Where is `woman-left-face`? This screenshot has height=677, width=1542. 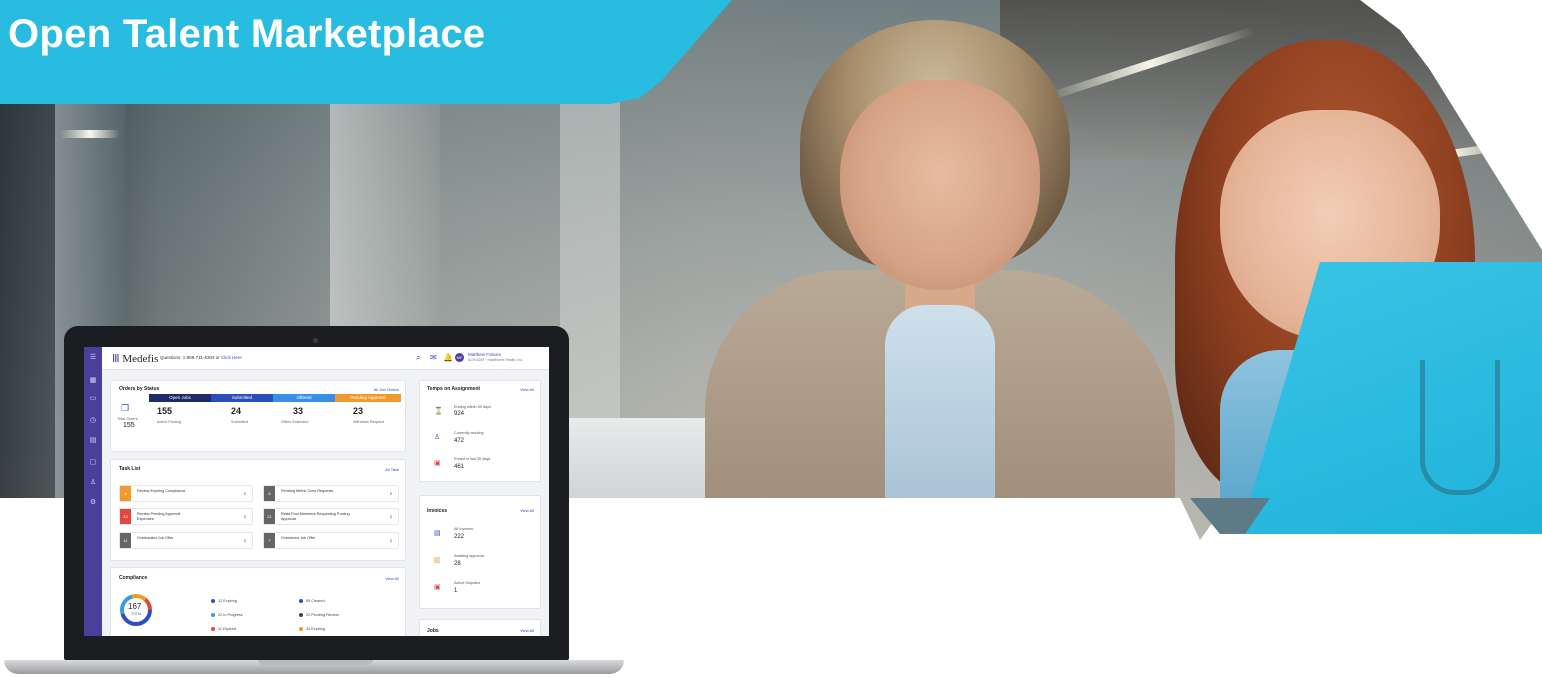 woman-left-face is located at coordinates (940, 185).